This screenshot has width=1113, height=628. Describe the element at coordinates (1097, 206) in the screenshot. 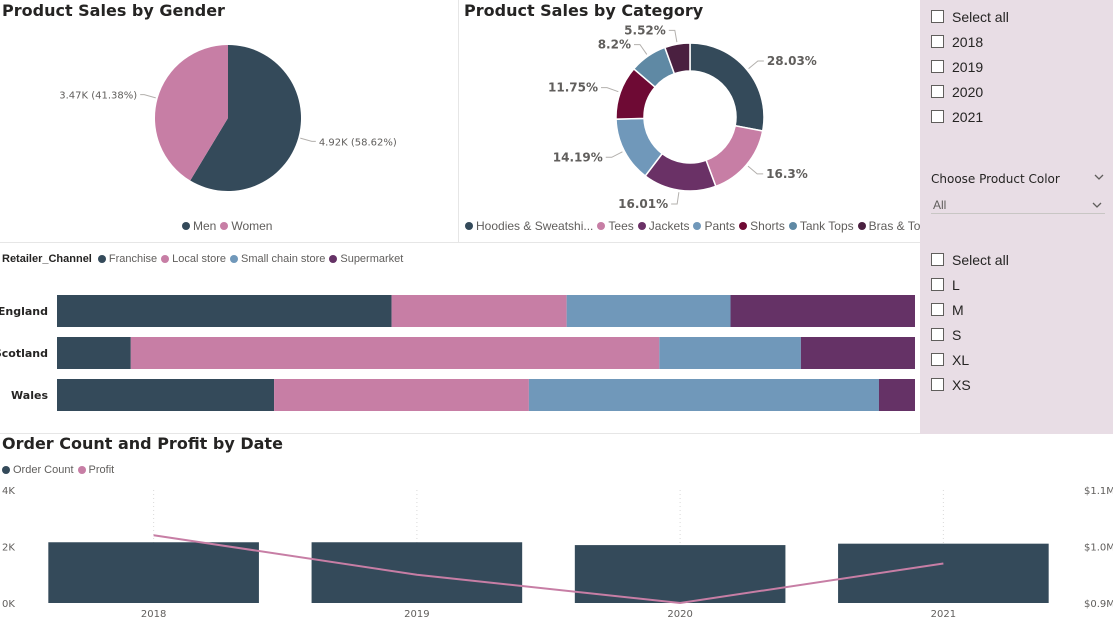

I see `chevron-down-icon` at that location.